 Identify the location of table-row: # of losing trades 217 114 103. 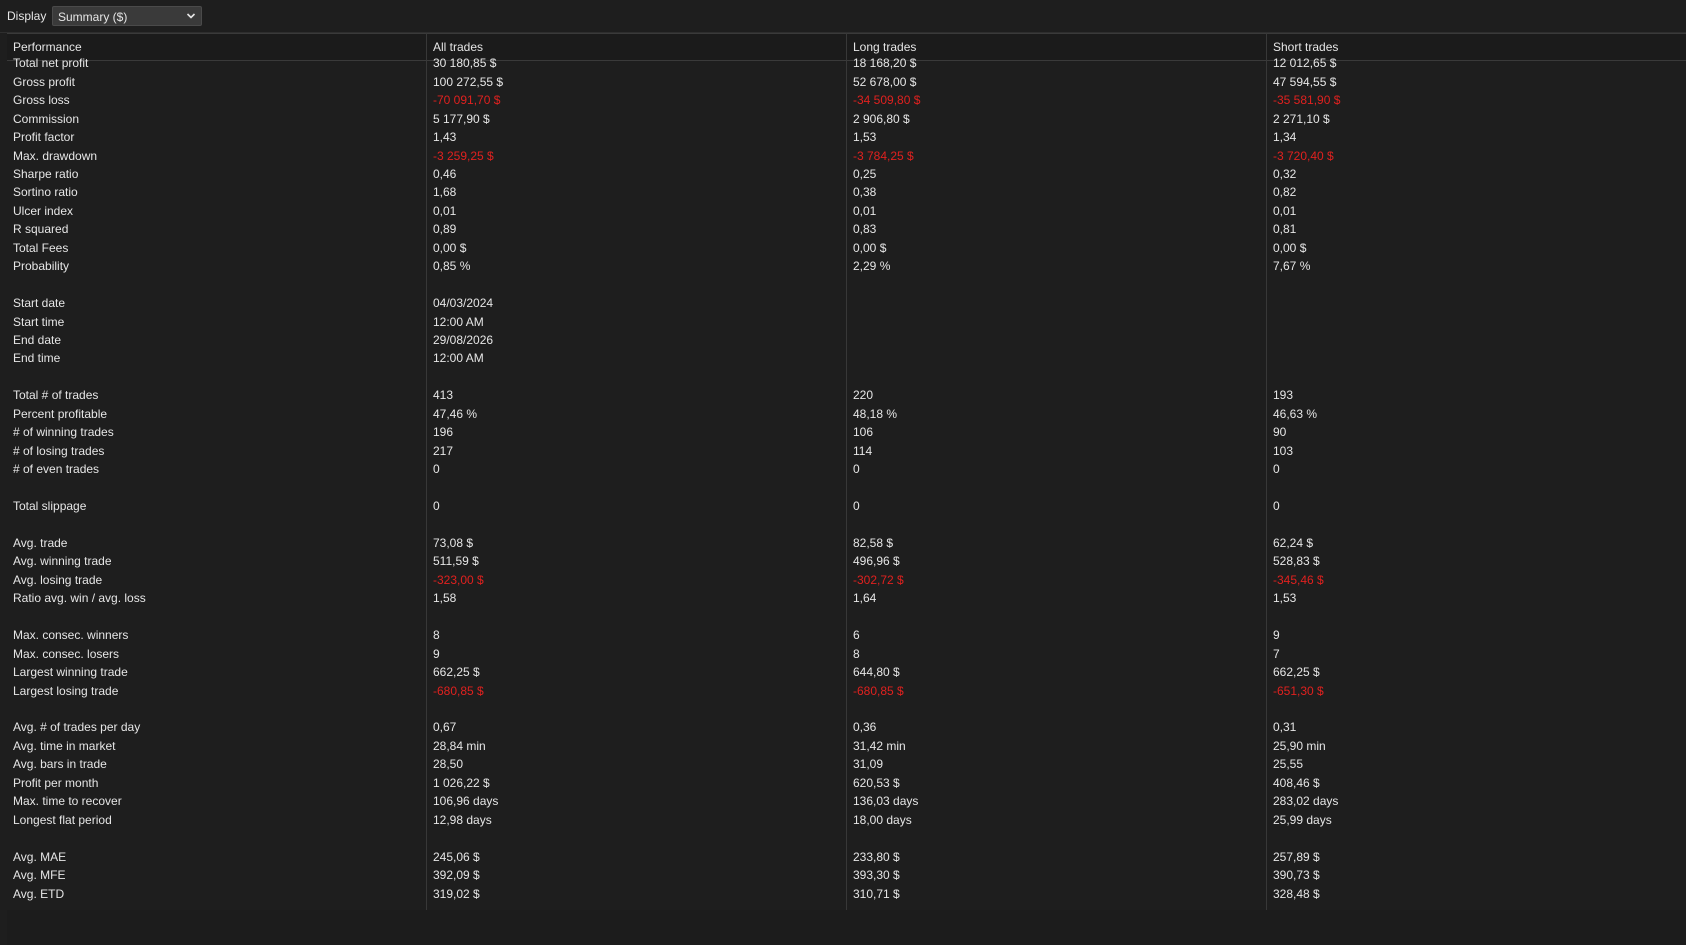
(846, 451).